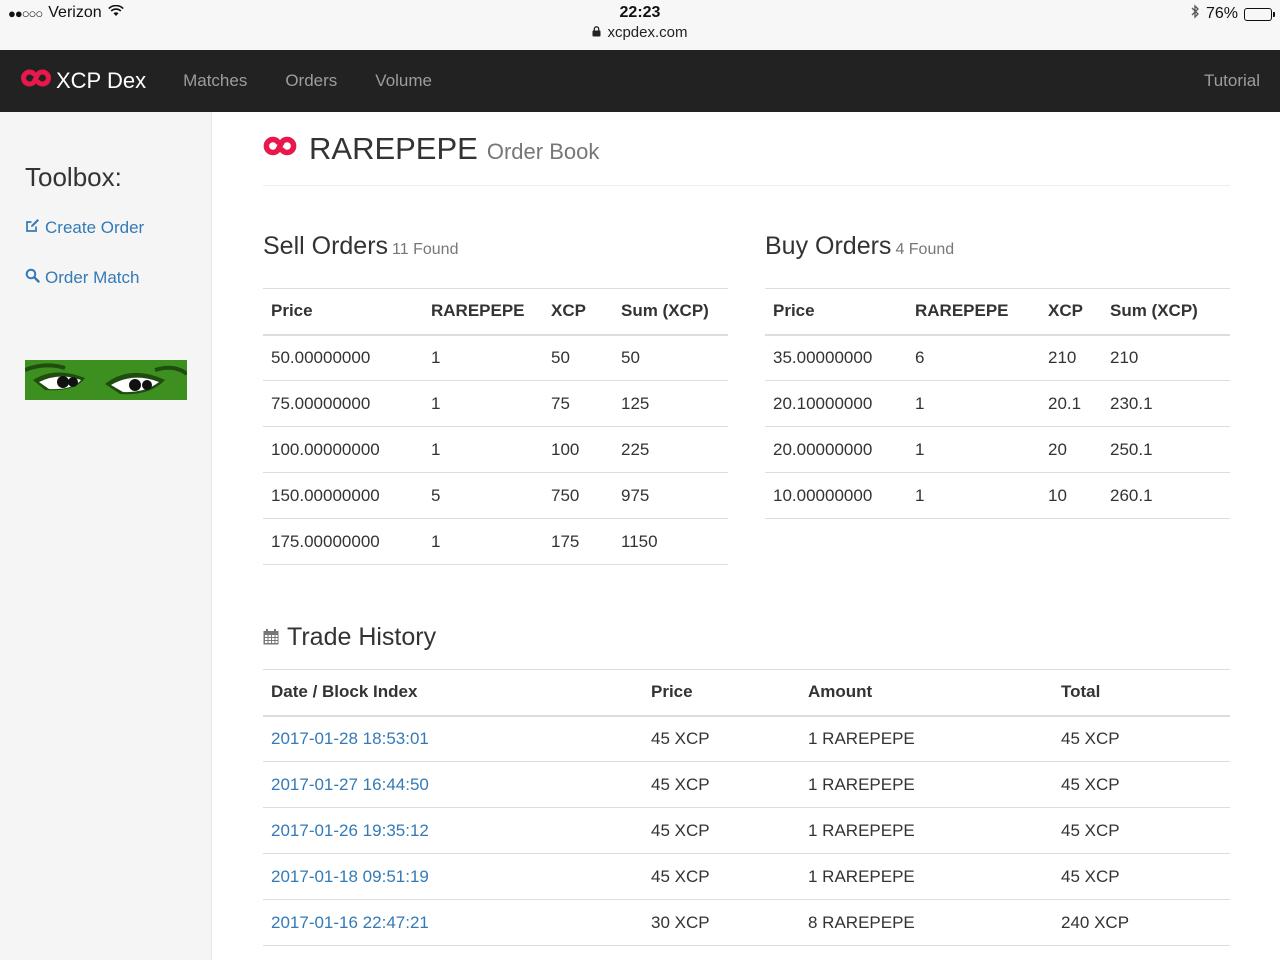  Describe the element at coordinates (453, 876) in the screenshot. I see `trade-date-link: 2017-01-18 09:51:19` at that location.